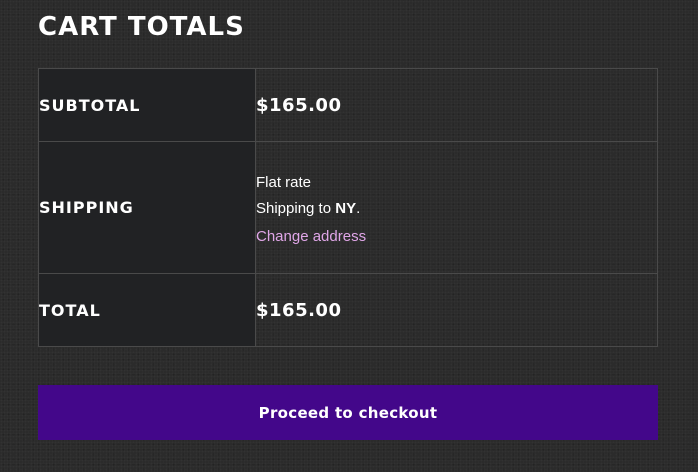 The width and height of the screenshot is (698, 472). Describe the element at coordinates (348, 412) in the screenshot. I see `proceed-to-checkout-button: Proceed to checkout` at that location.